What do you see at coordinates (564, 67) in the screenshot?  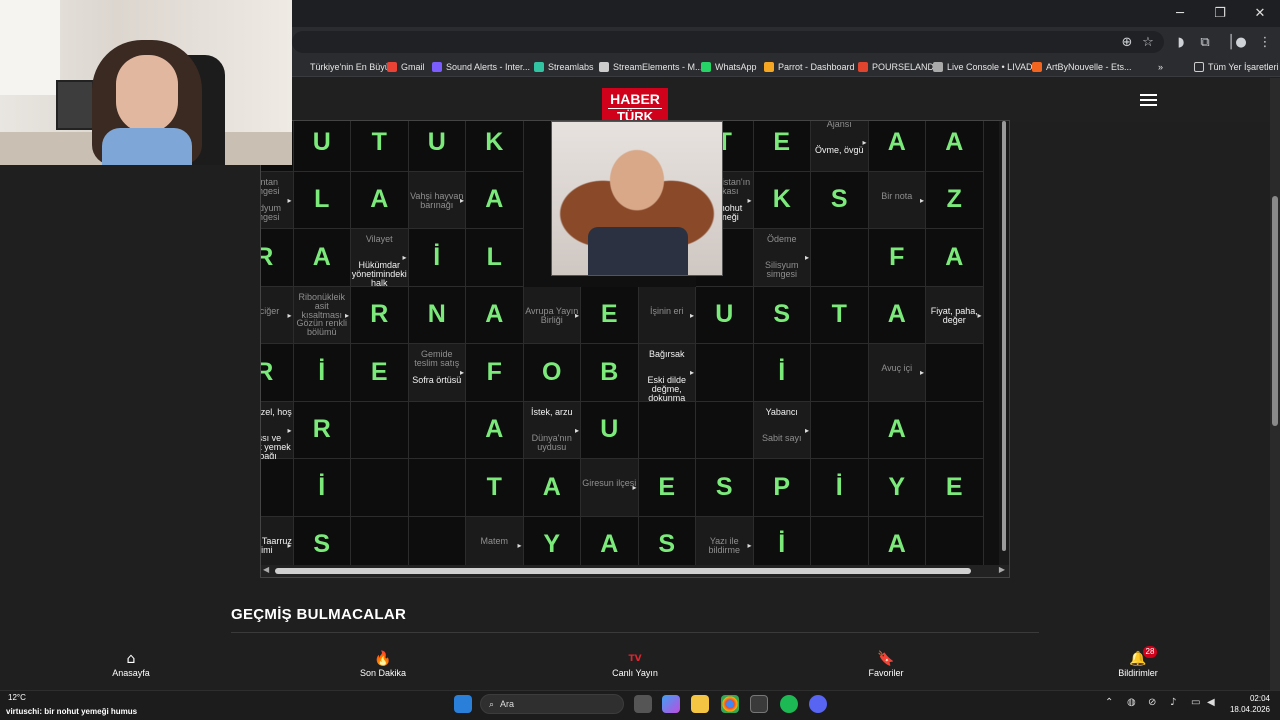 I see `bookmark-item: Streamlabs` at bounding box center [564, 67].